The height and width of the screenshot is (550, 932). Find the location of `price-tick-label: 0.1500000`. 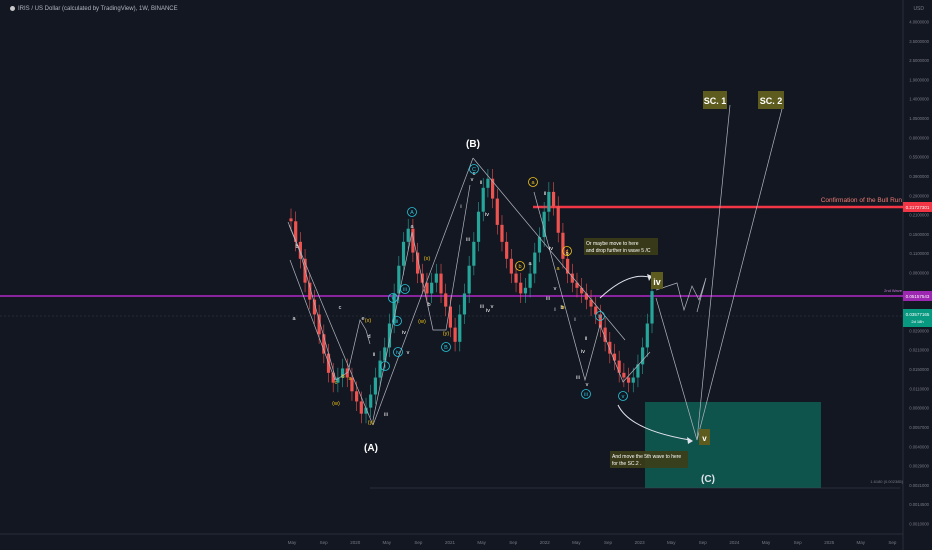

price-tick-label: 0.1500000 is located at coordinates (919, 234).